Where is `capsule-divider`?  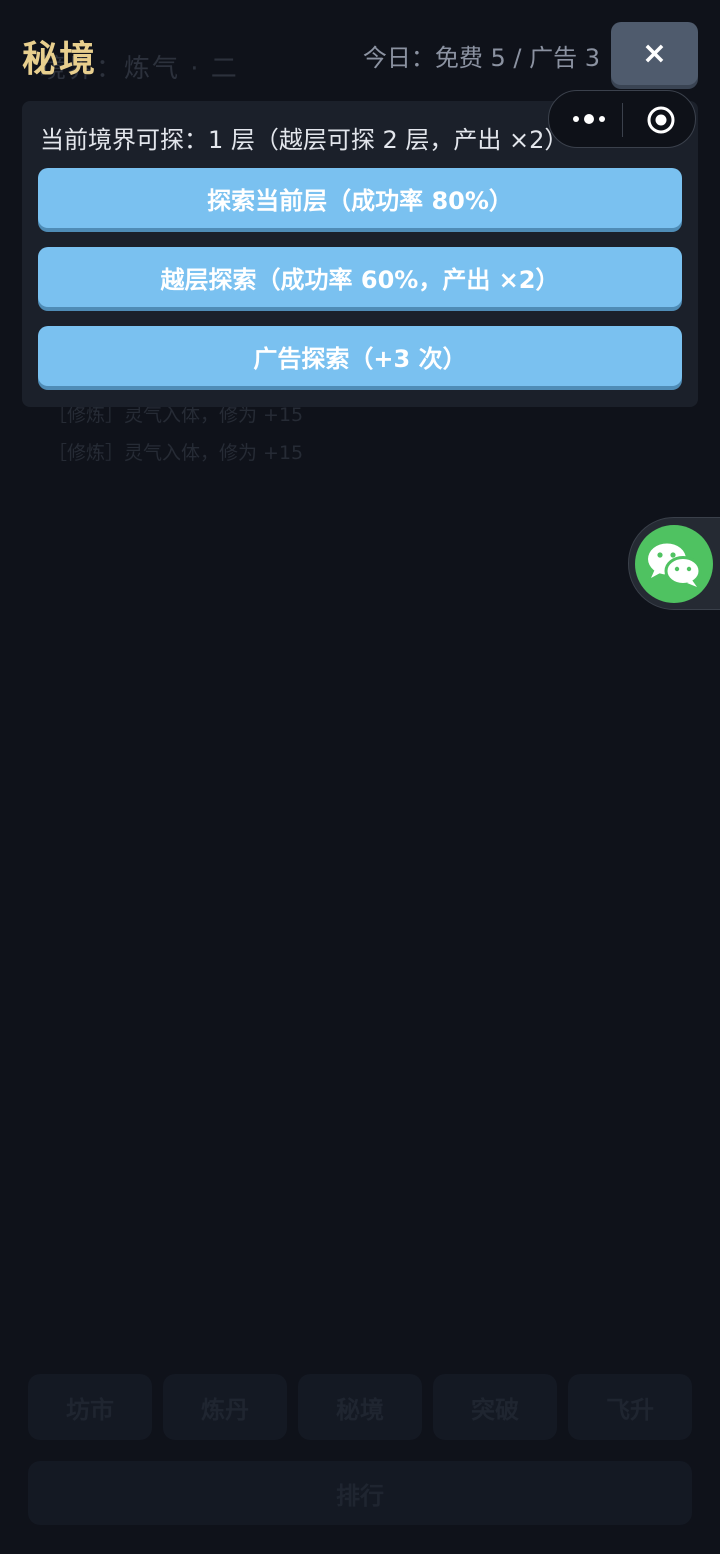 capsule-divider is located at coordinates (622, 120).